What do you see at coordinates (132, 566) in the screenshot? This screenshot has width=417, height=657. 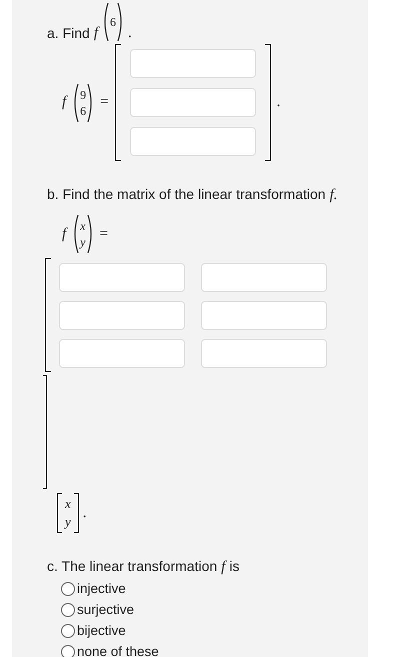 I see `question-text: c. The linear transformation` at bounding box center [132, 566].